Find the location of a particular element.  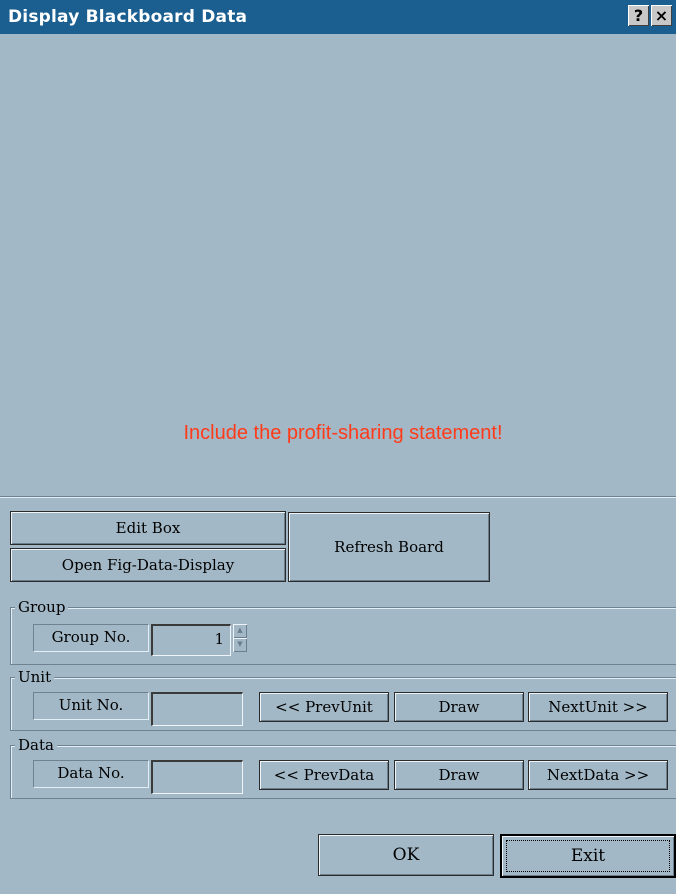

close-icon: × is located at coordinates (661, 15).